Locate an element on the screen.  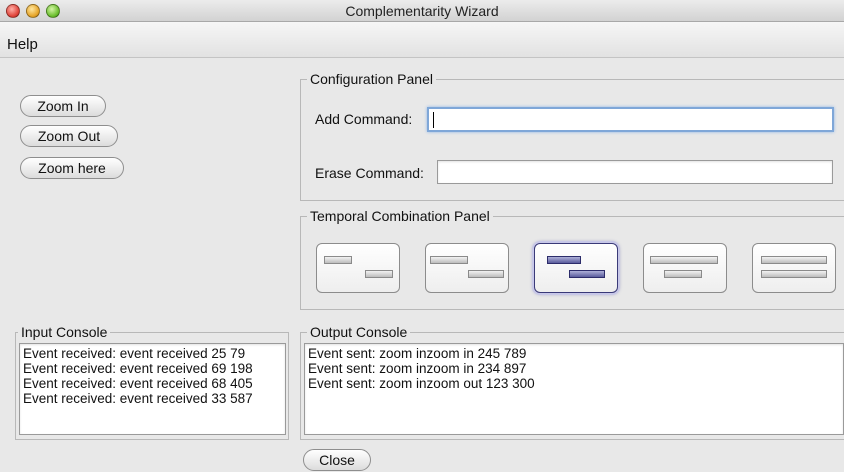
close-button: Close is located at coordinates (337, 460).